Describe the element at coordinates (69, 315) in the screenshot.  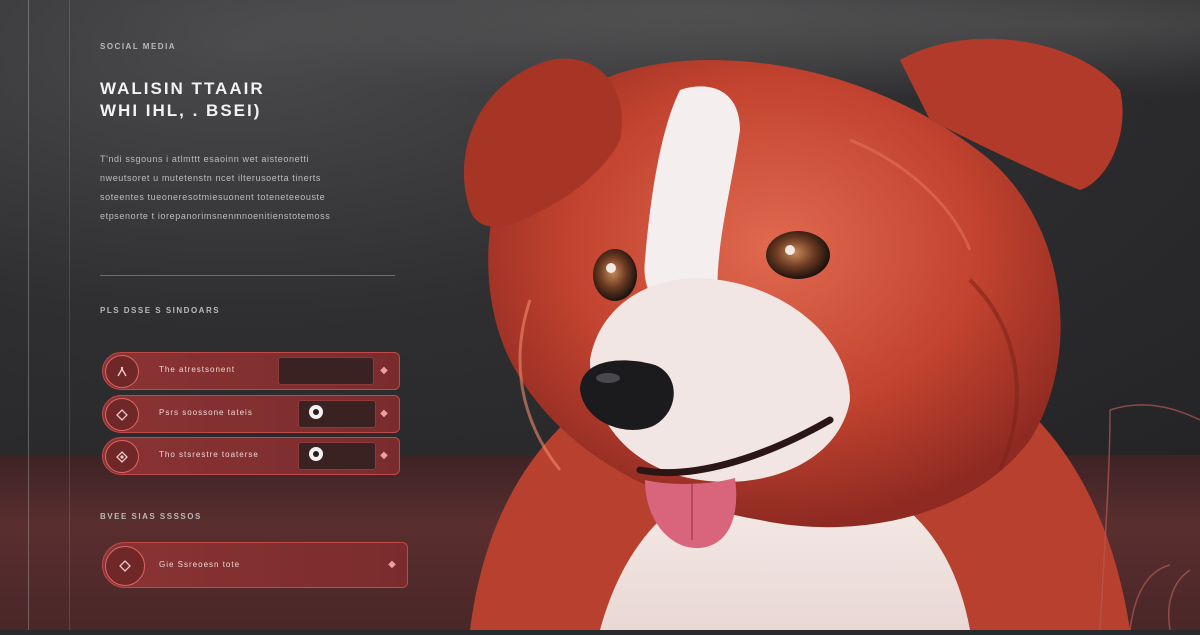
I see `panel-frame-inner-line` at that location.